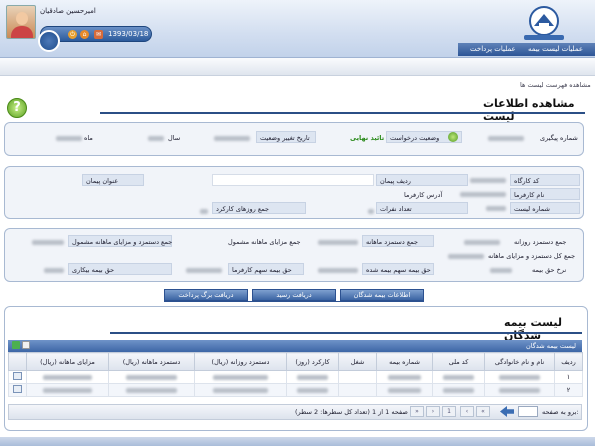 The image size is (595, 446). I want to click on contract-title-label-box: عنوان پیمان, so click(113, 180).